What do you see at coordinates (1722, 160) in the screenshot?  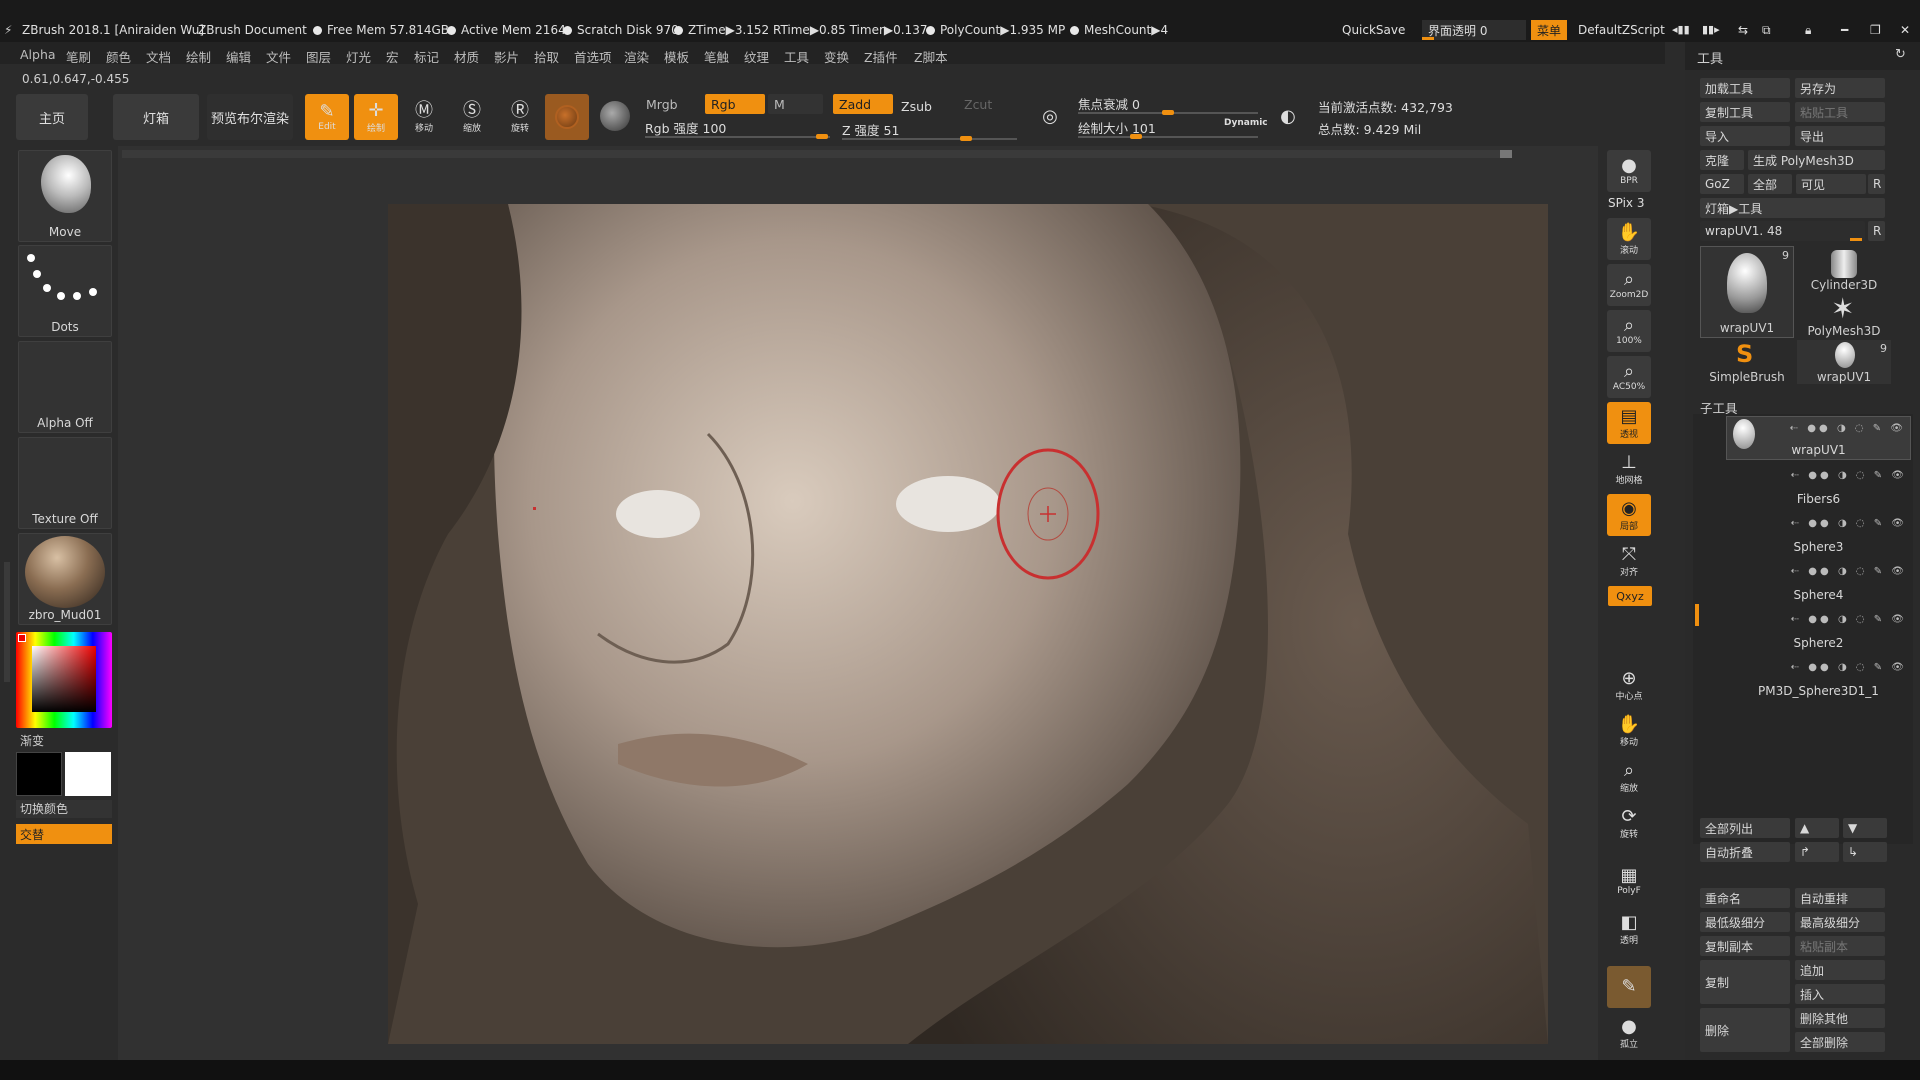 I see `clone-button: 克隆` at bounding box center [1722, 160].